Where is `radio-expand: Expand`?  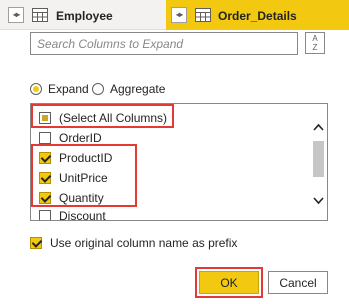
radio-expand: Expand is located at coordinates (59, 89).